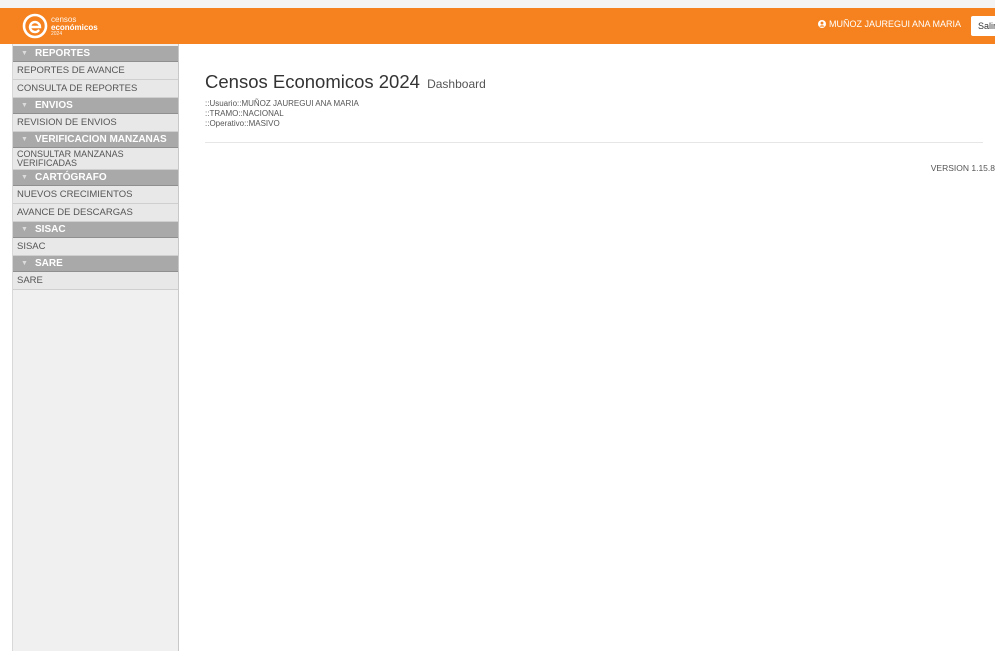  I want to click on top-strip, so click(497, 4).